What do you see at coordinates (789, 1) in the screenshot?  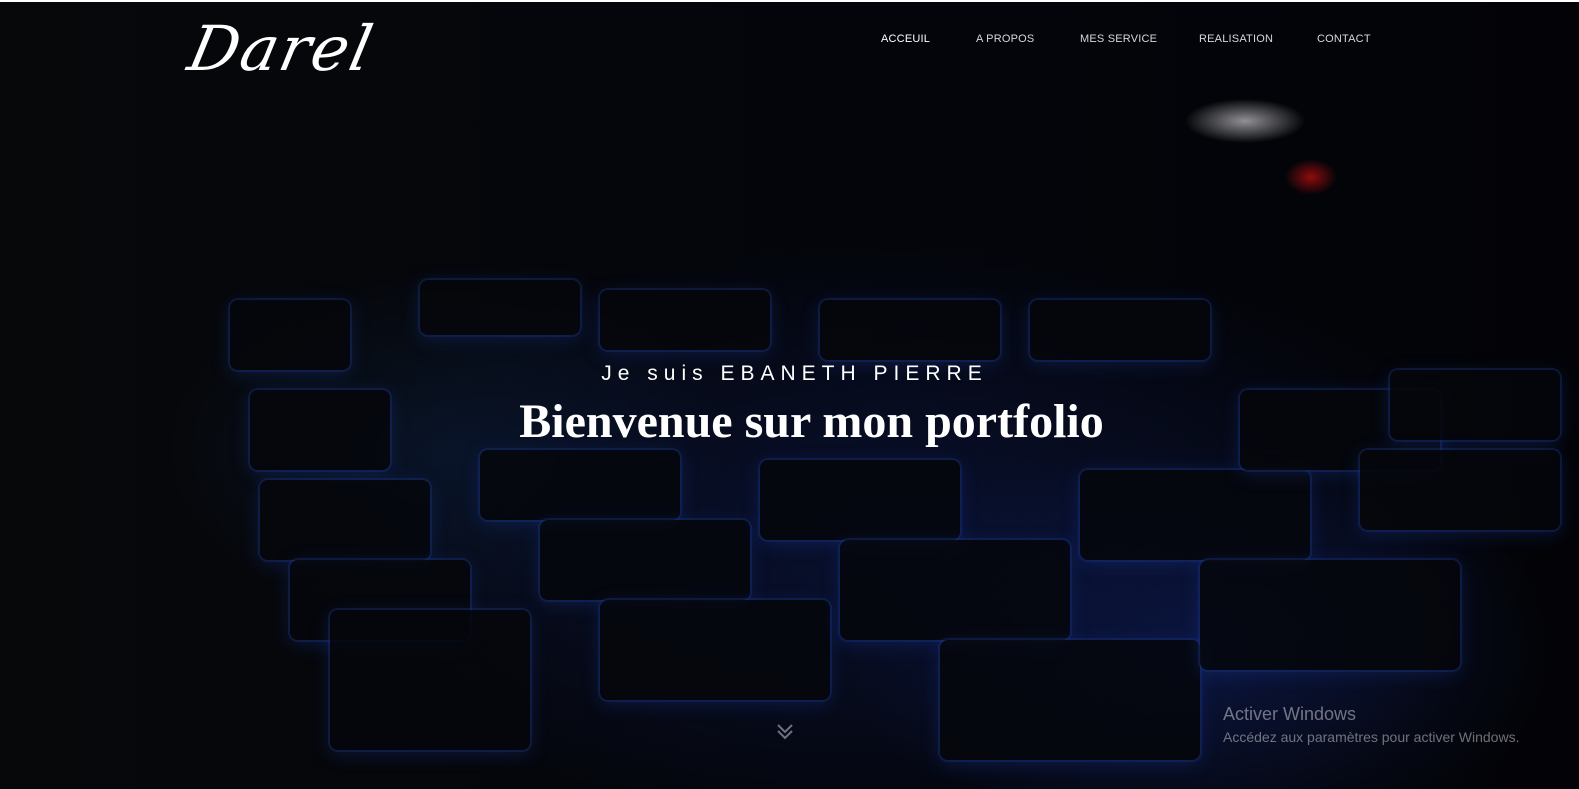 I see `top-border` at bounding box center [789, 1].